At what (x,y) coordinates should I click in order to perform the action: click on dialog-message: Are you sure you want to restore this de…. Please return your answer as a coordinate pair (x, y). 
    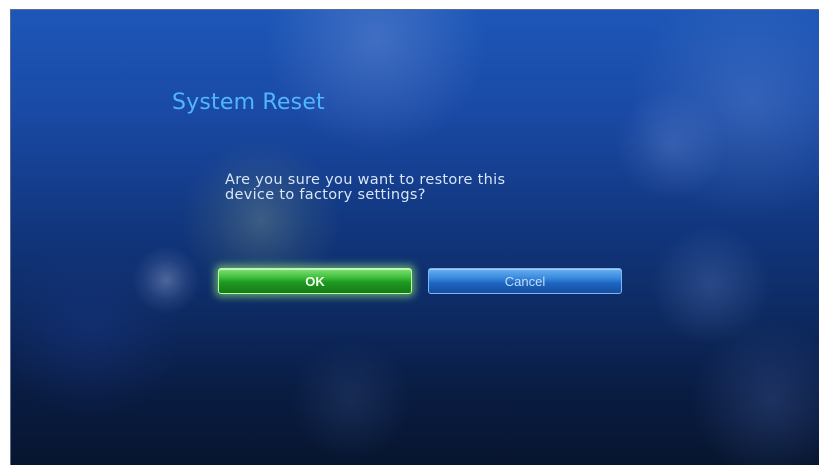
    Looking at the image, I should click on (415, 188).